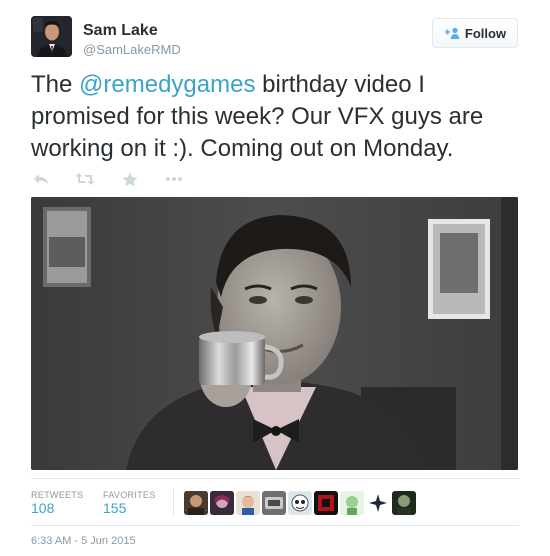 This screenshot has width=550, height=556. I want to click on reply-button, so click(41, 179).